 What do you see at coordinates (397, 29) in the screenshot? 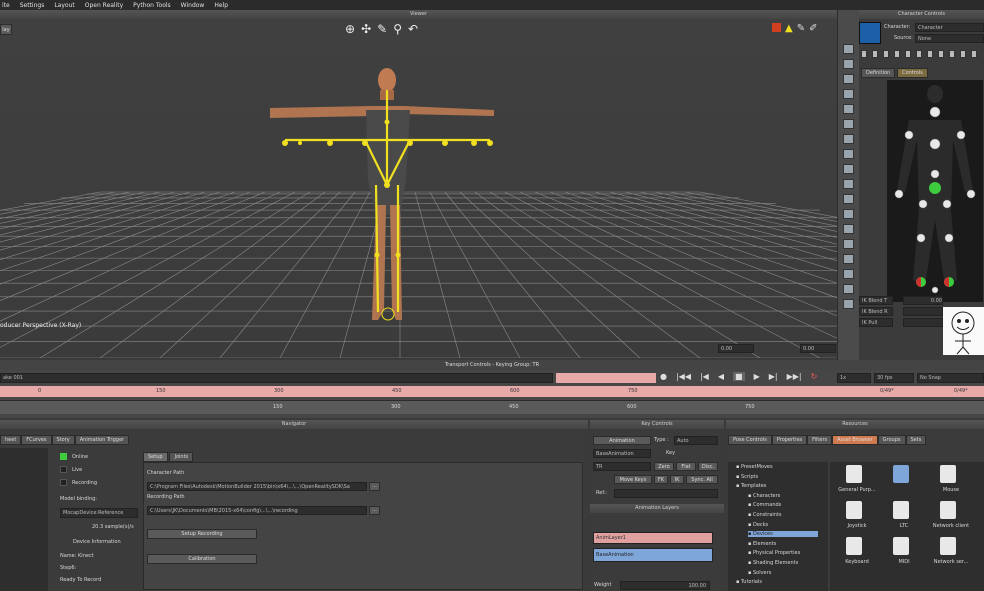
I see `zoom-icon: ⚲` at bounding box center [397, 29].